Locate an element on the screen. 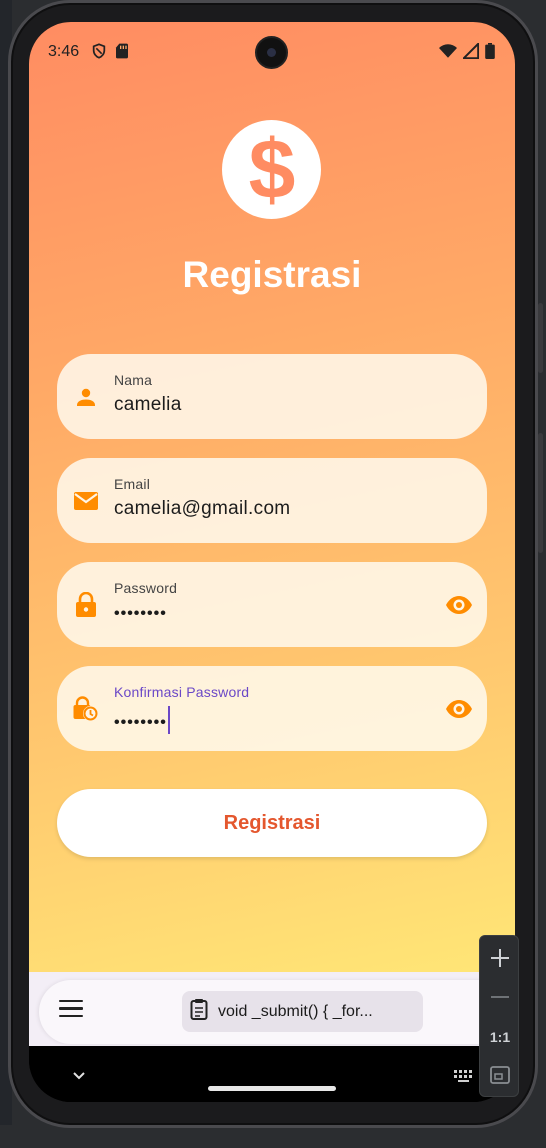 The image size is (546, 1148). power-button is located at coordinates (540, 338).